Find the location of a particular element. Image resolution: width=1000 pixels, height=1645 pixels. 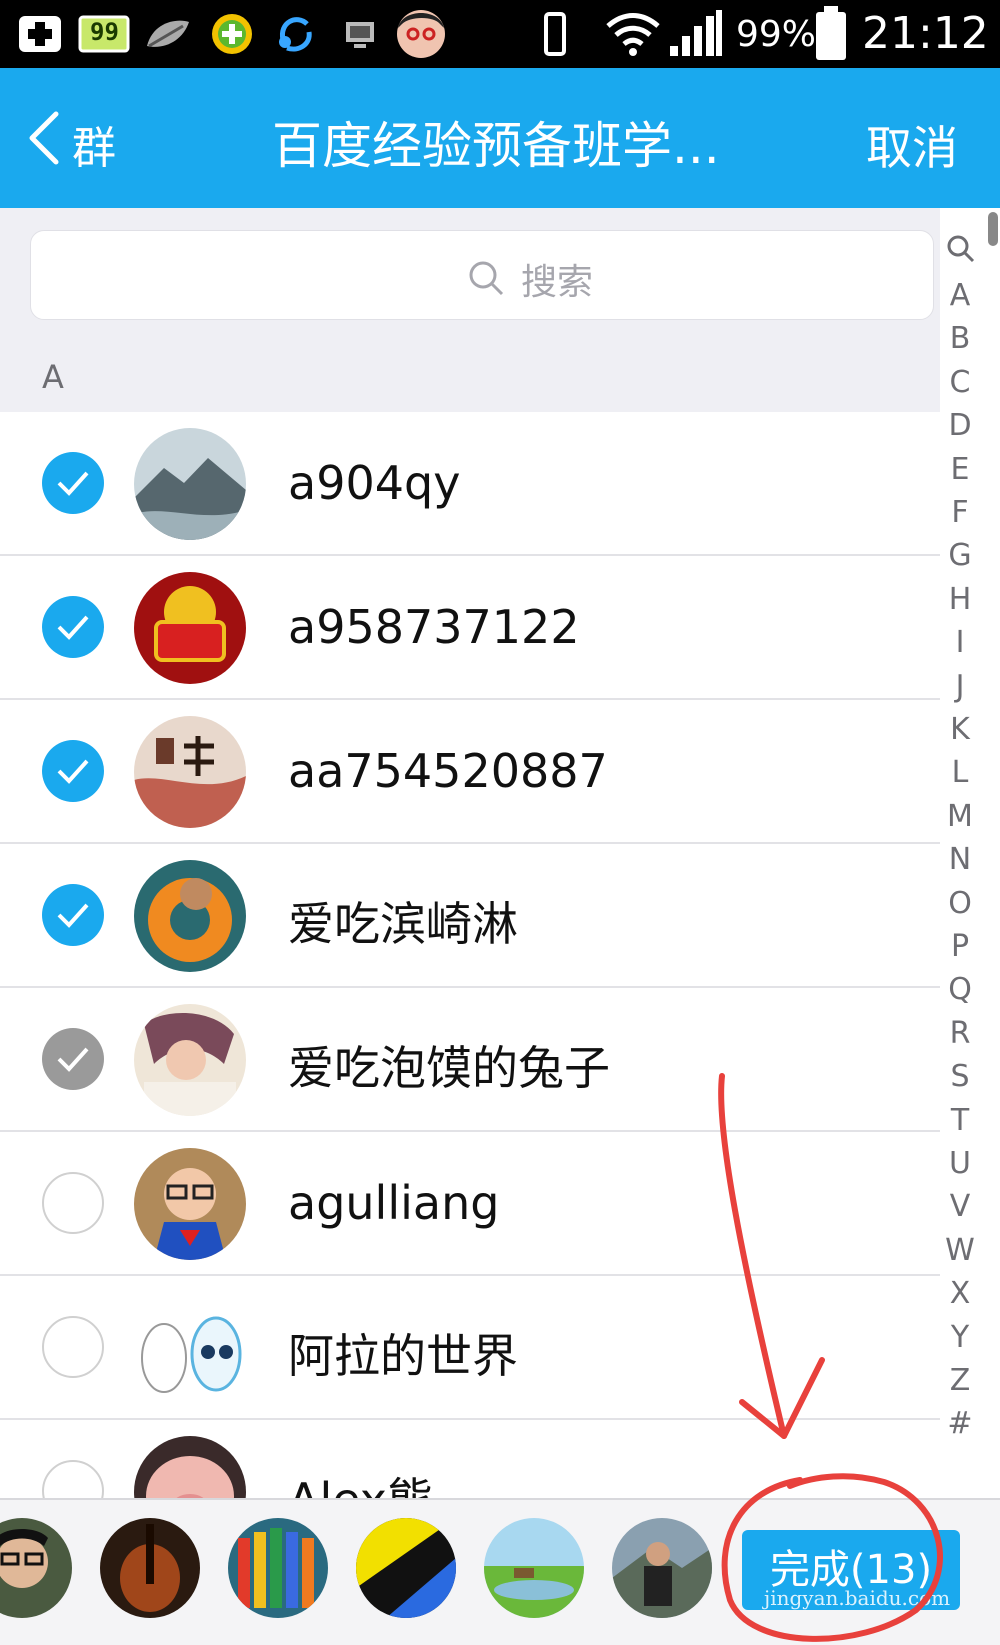

contact-name: 爱吃滨崎淋 is located at coordinates (403, 924).